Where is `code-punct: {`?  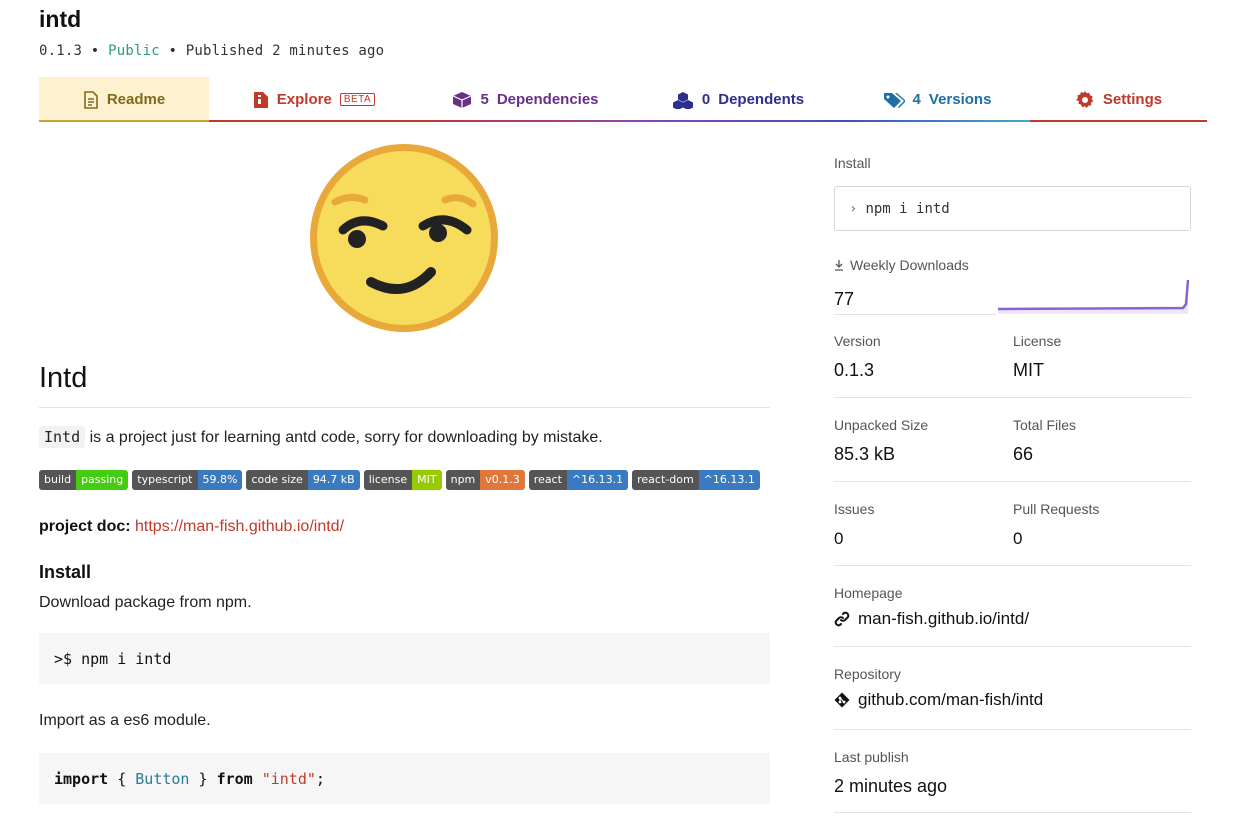 code-punct: { is located at coordinates (122, 778).